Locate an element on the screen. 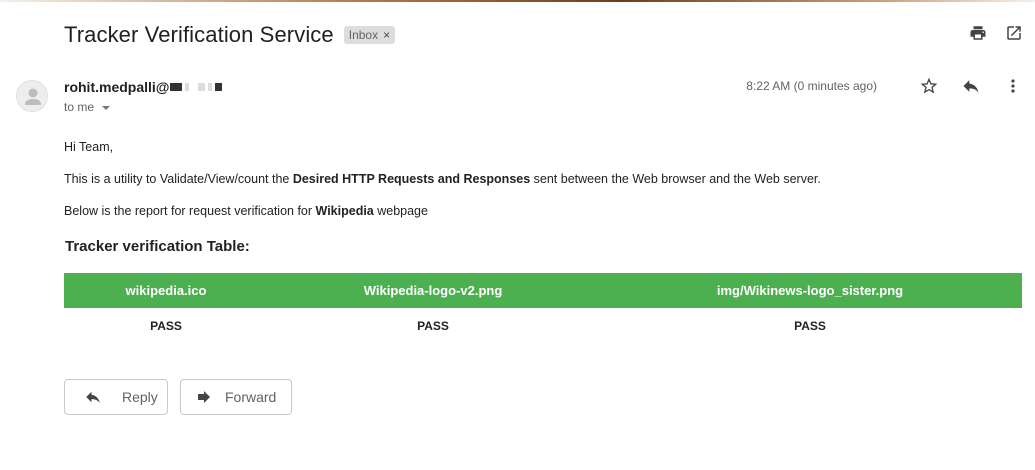 The image size is (1035, 470). timestamp: 8:22 AM (0 minutes ago) is located at coordinates (811, 86).